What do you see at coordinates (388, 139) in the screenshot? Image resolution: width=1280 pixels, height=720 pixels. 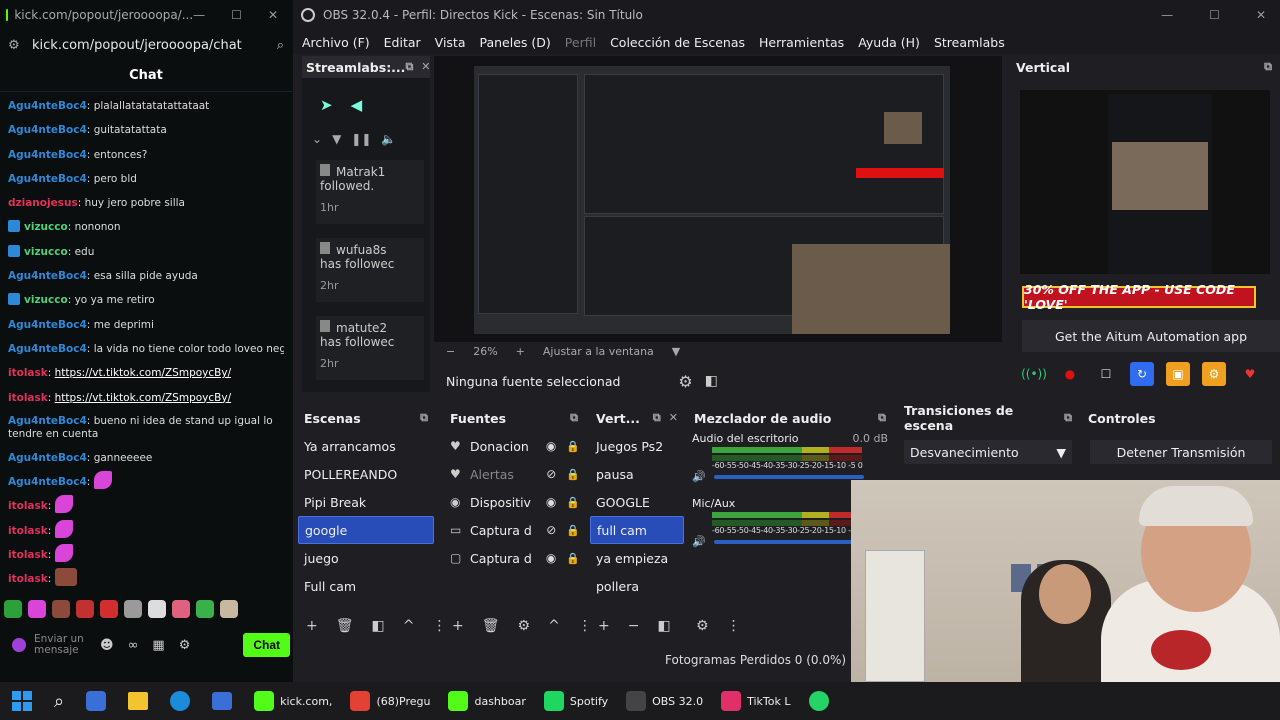 I see `volume-icon: 🔈` at bounding box center [388, 139].